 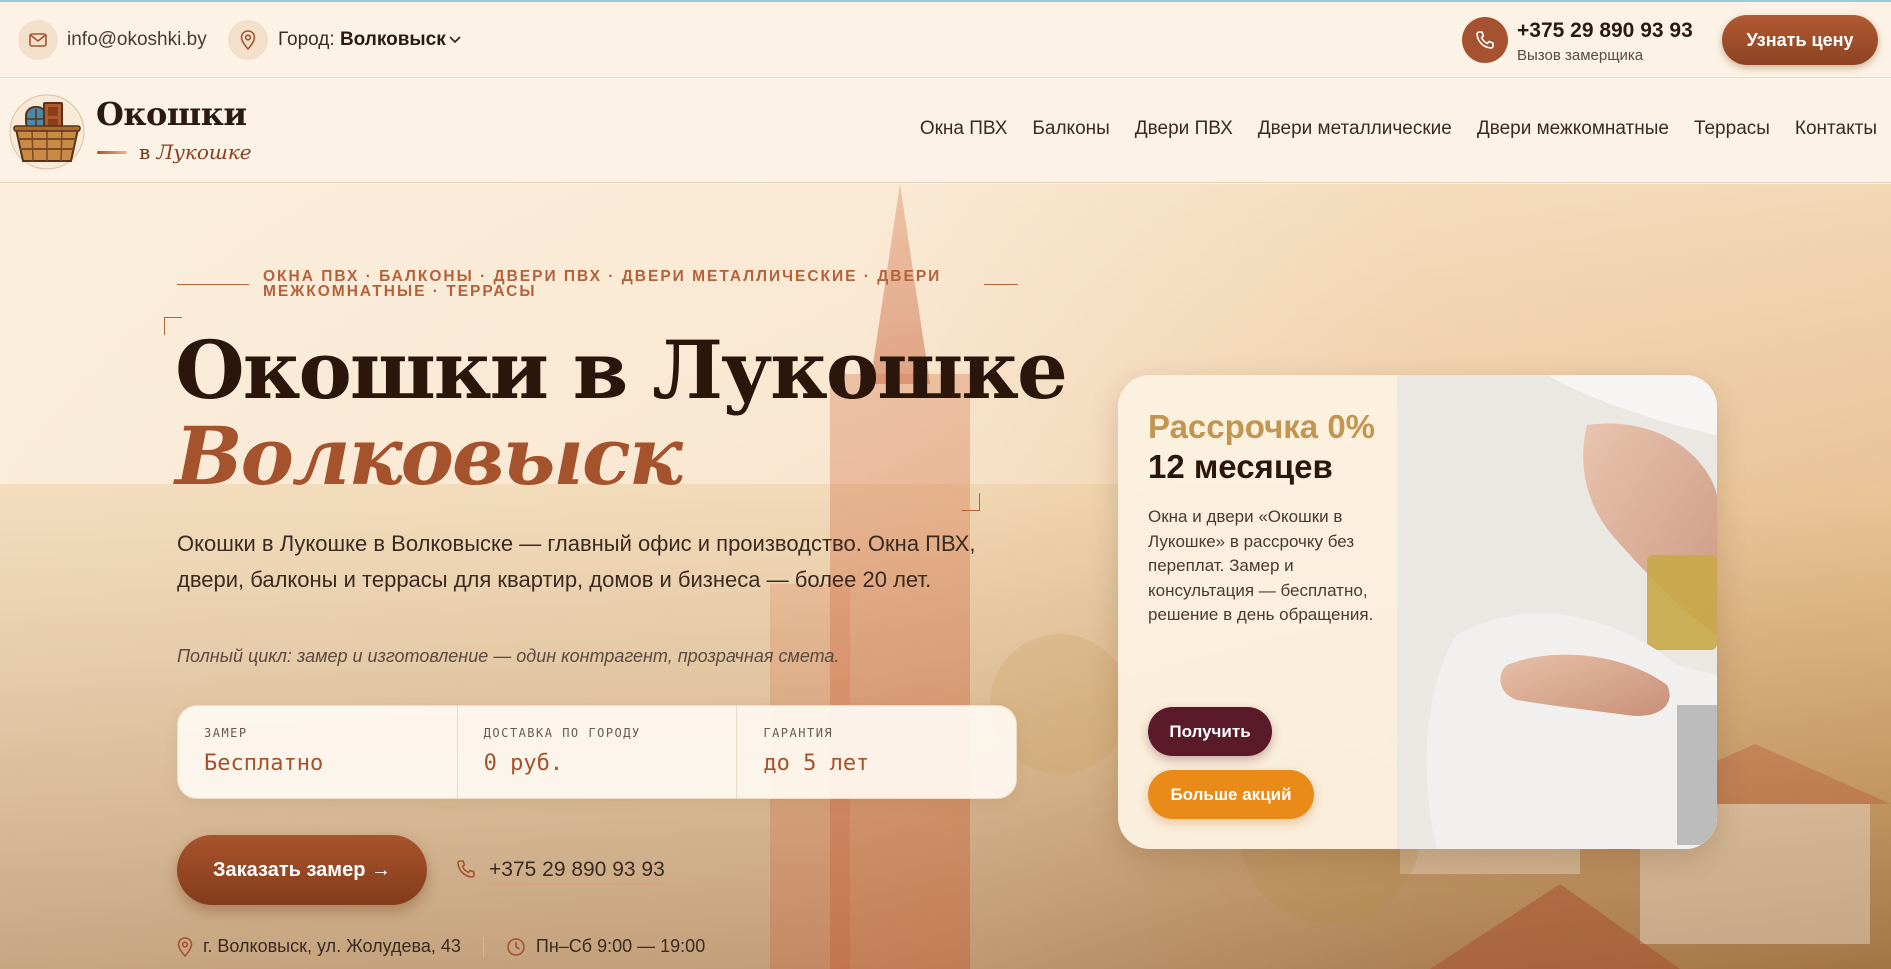 I want to click on email-link: info@okoshki.by, so click(x=137, y=40).